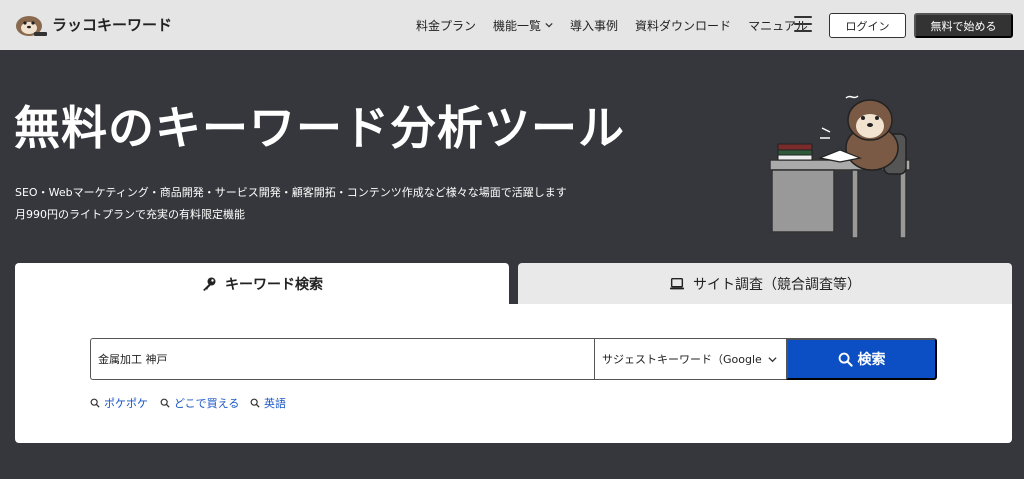 The width and height of the screenshot is (1024, 479). Describe the element at coordinates (777, 284) in the screenshot. I see `tab-site-research-label: サイト調査（競合調査等）` at that location.